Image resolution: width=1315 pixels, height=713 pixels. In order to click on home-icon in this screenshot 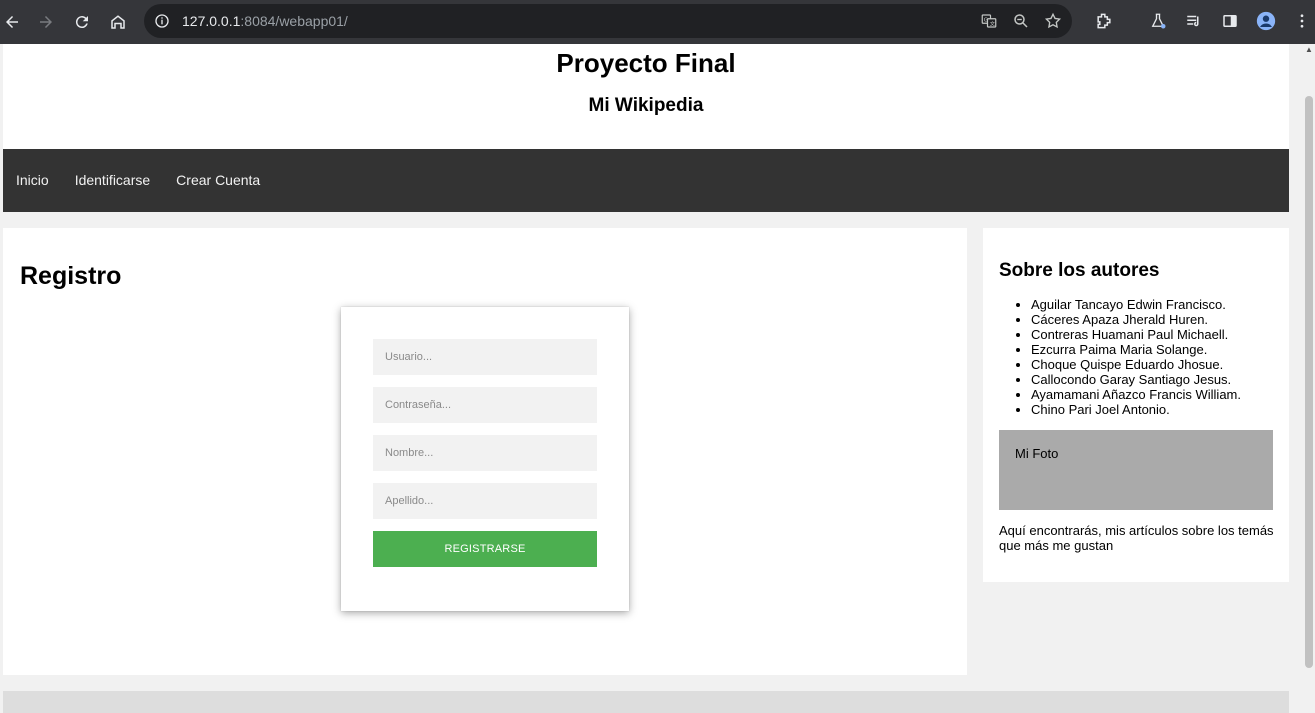, I will do `click(118, 22)`.